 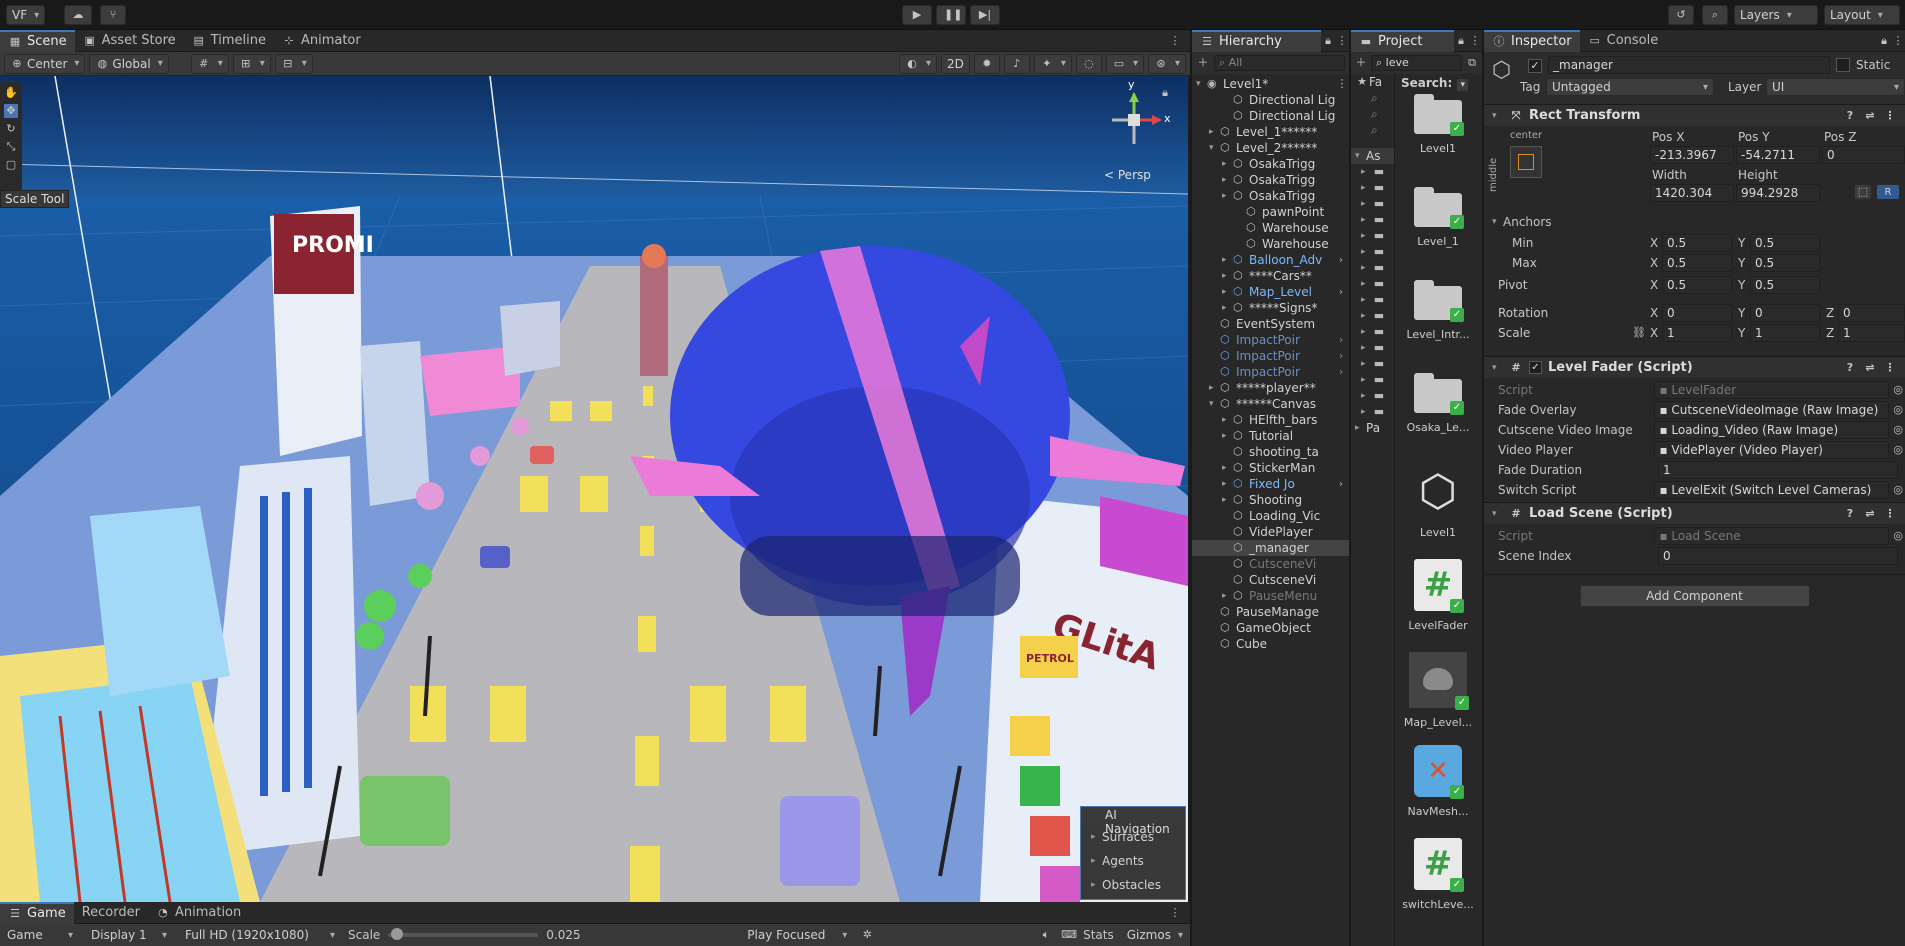 What do you see at coordinates (1270, 180) in the screenshot?
I see `hierarchy-item: ▸ ⬡ OsakaTrigg` at bounding box center [1270, 180].